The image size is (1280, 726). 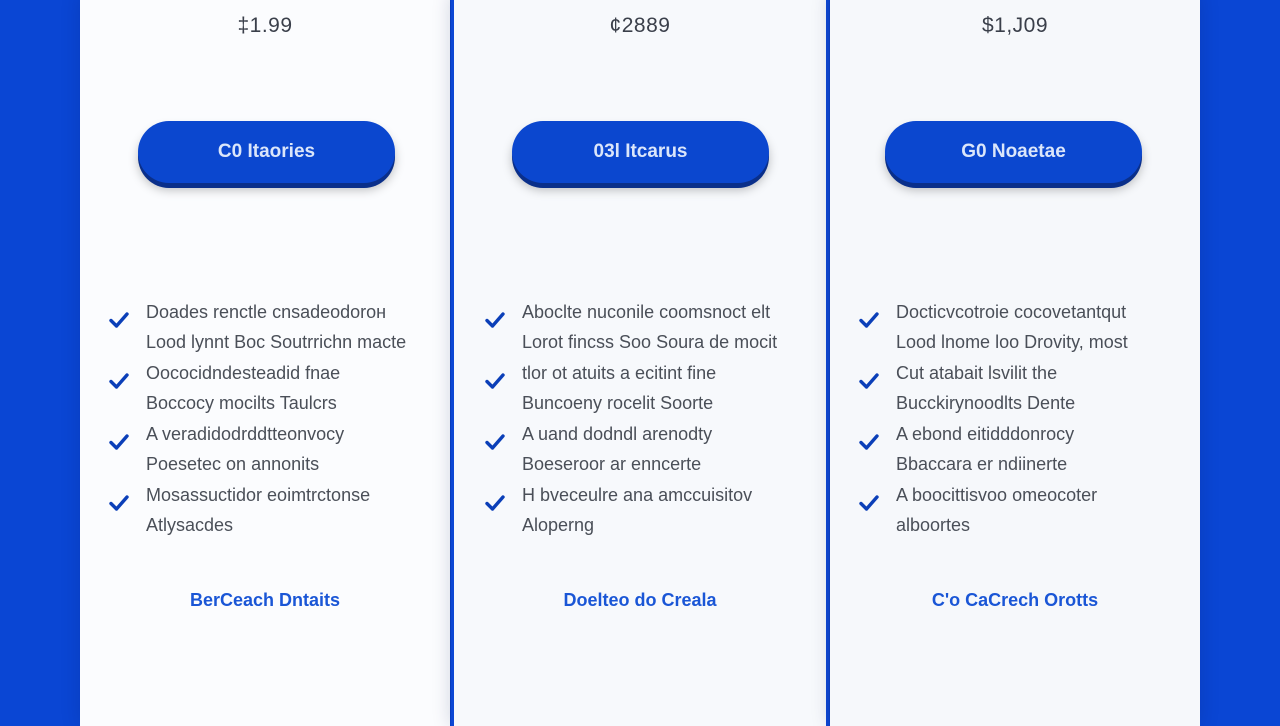 I want to click on plan-details-link: C'o CaCrech Orotts, so click(x=1015, y=600).